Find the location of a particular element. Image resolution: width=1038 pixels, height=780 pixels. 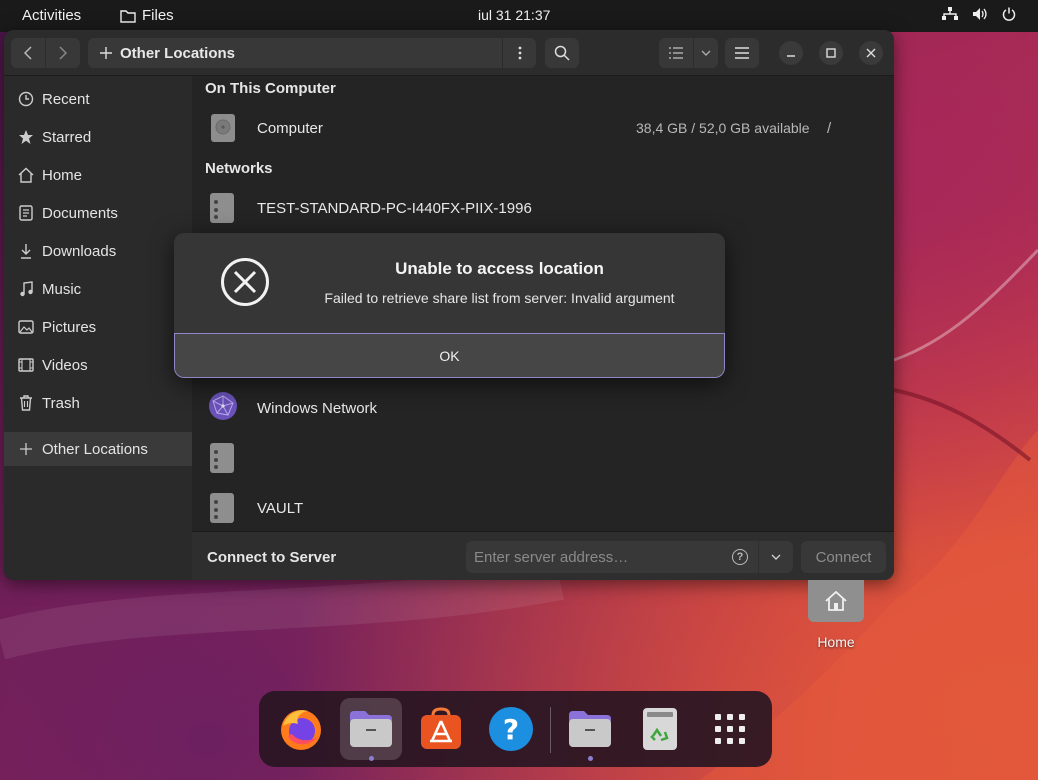

sidebar-item-label: Starred is located at coordinates (67, 137).